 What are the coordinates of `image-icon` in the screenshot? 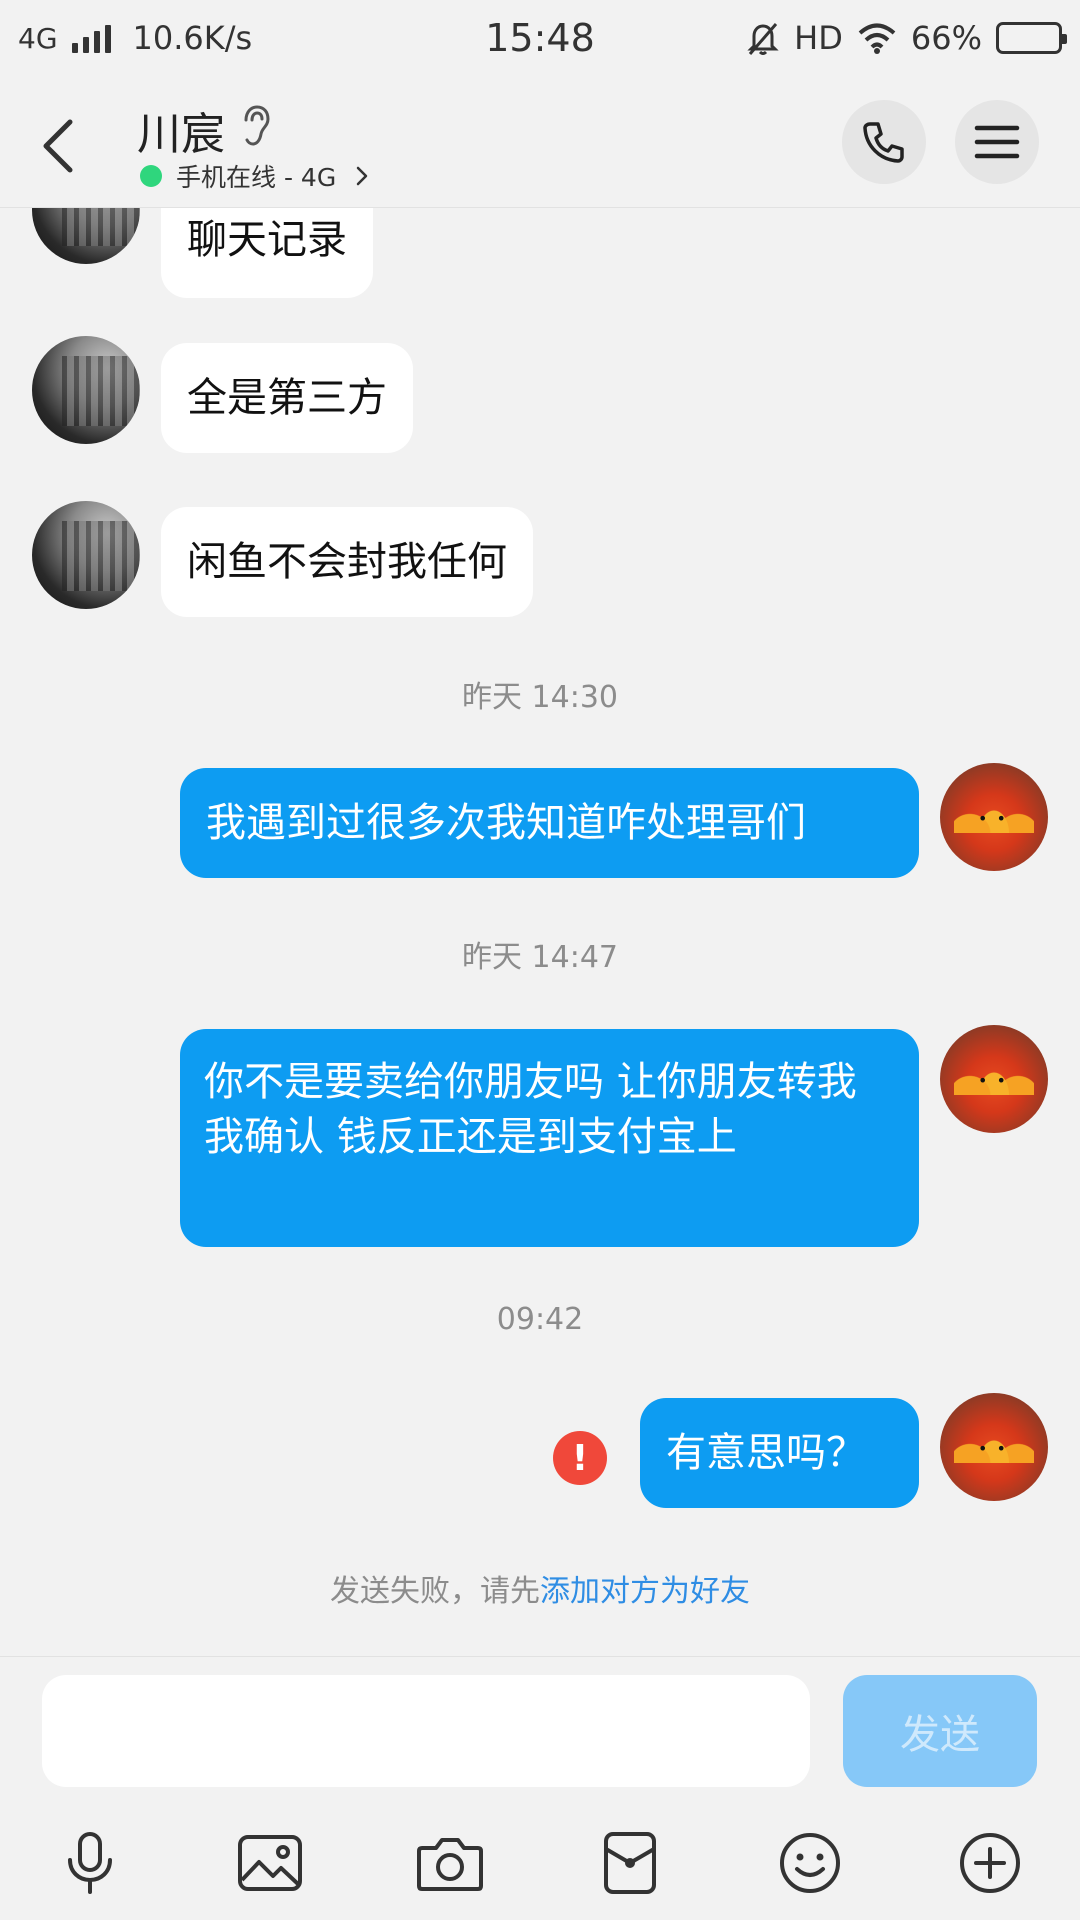 It's located at (270, 1863).